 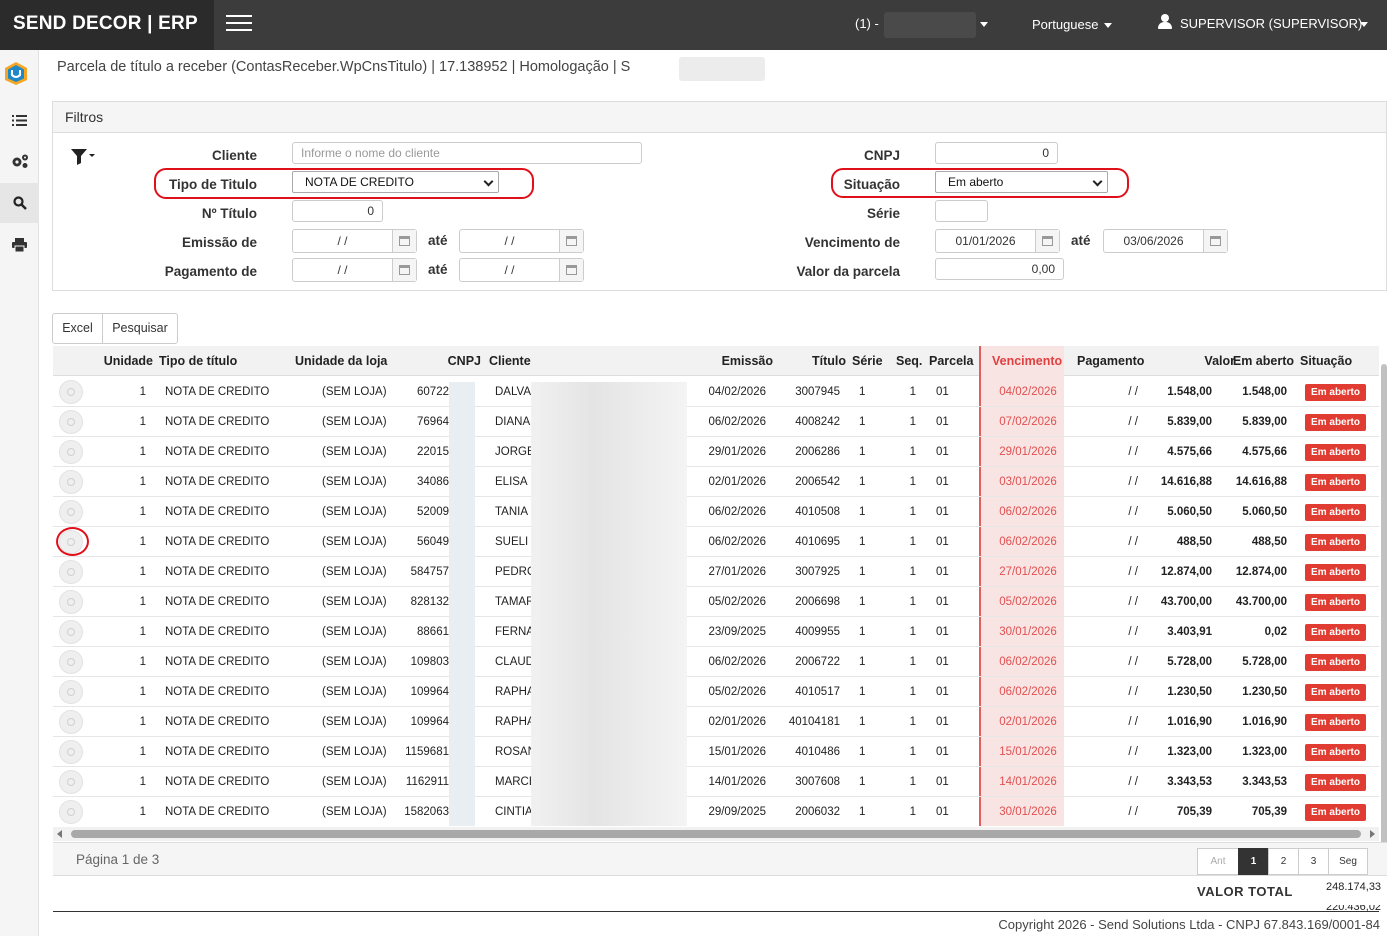 I want to click on filter-funnel-icon, so click(x=83, y=157).